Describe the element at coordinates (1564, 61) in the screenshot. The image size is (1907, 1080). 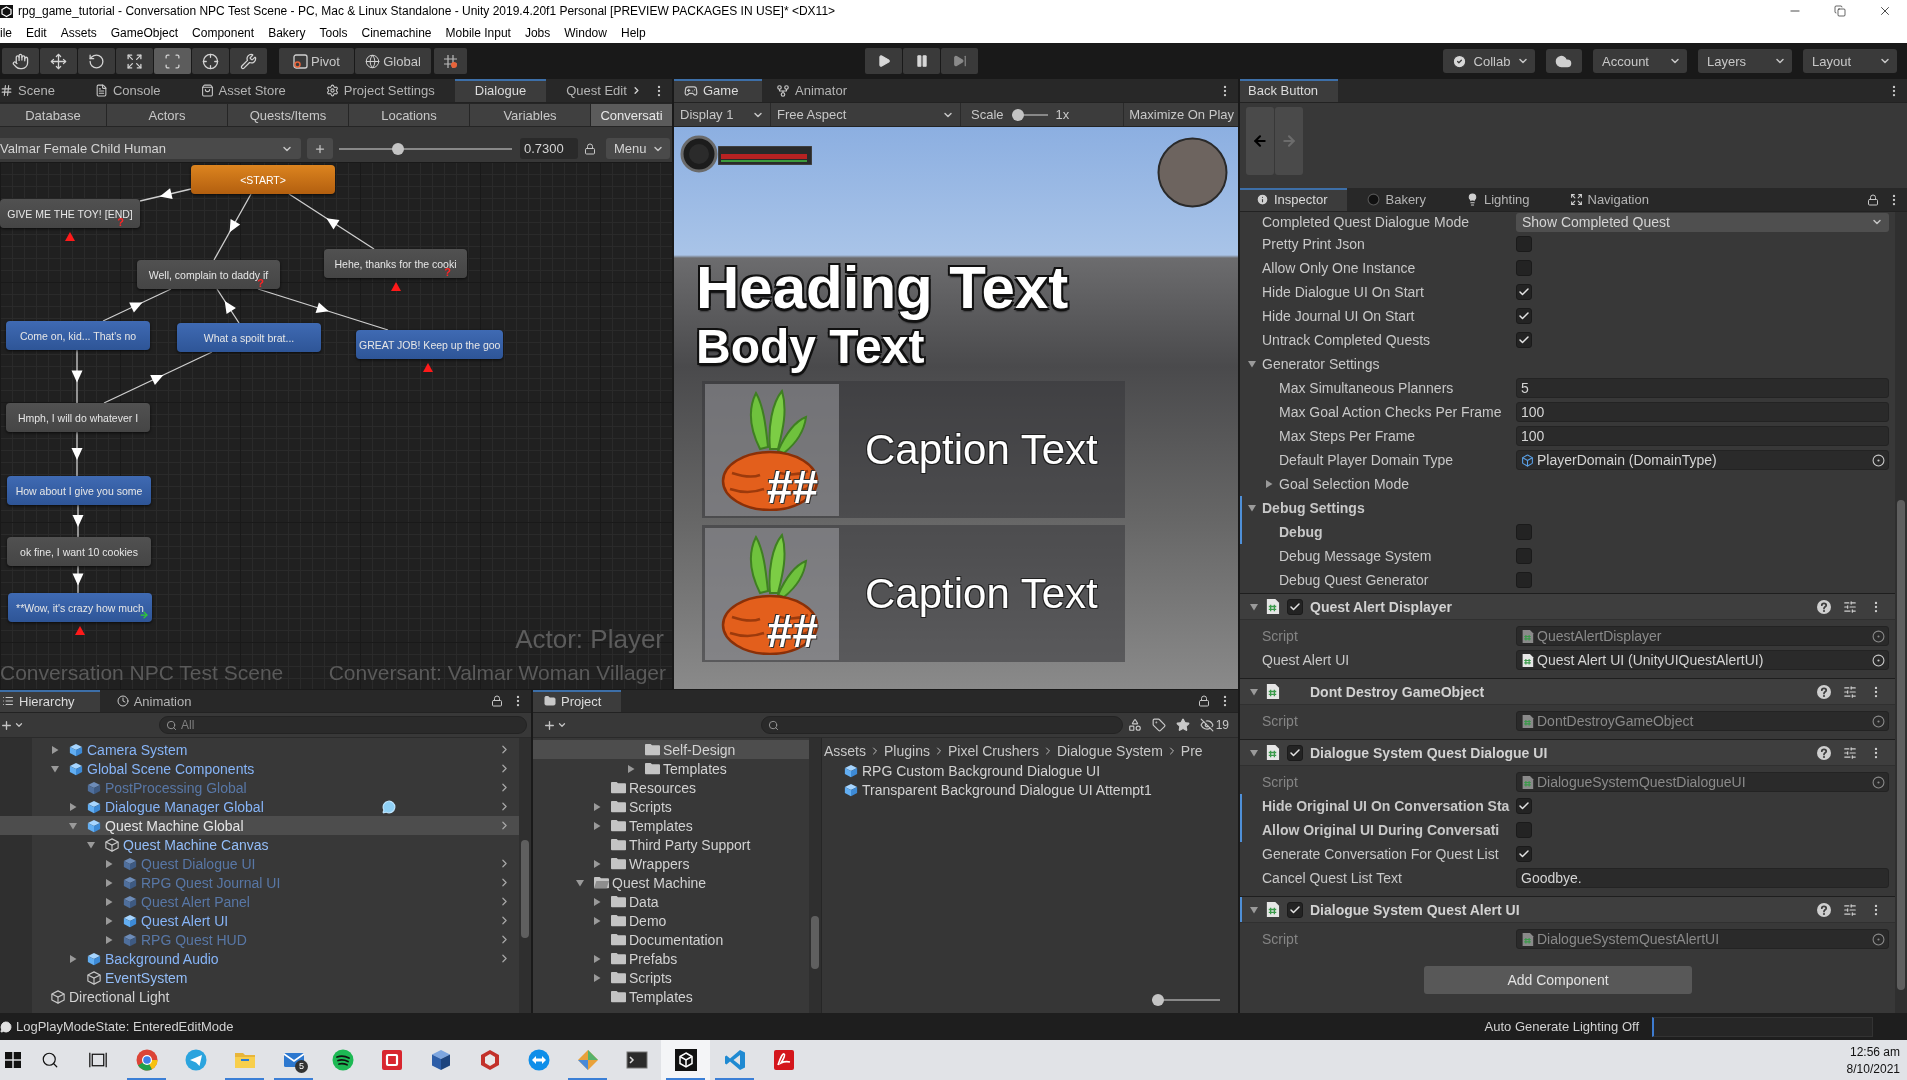
I see `cloud-button` at that location.